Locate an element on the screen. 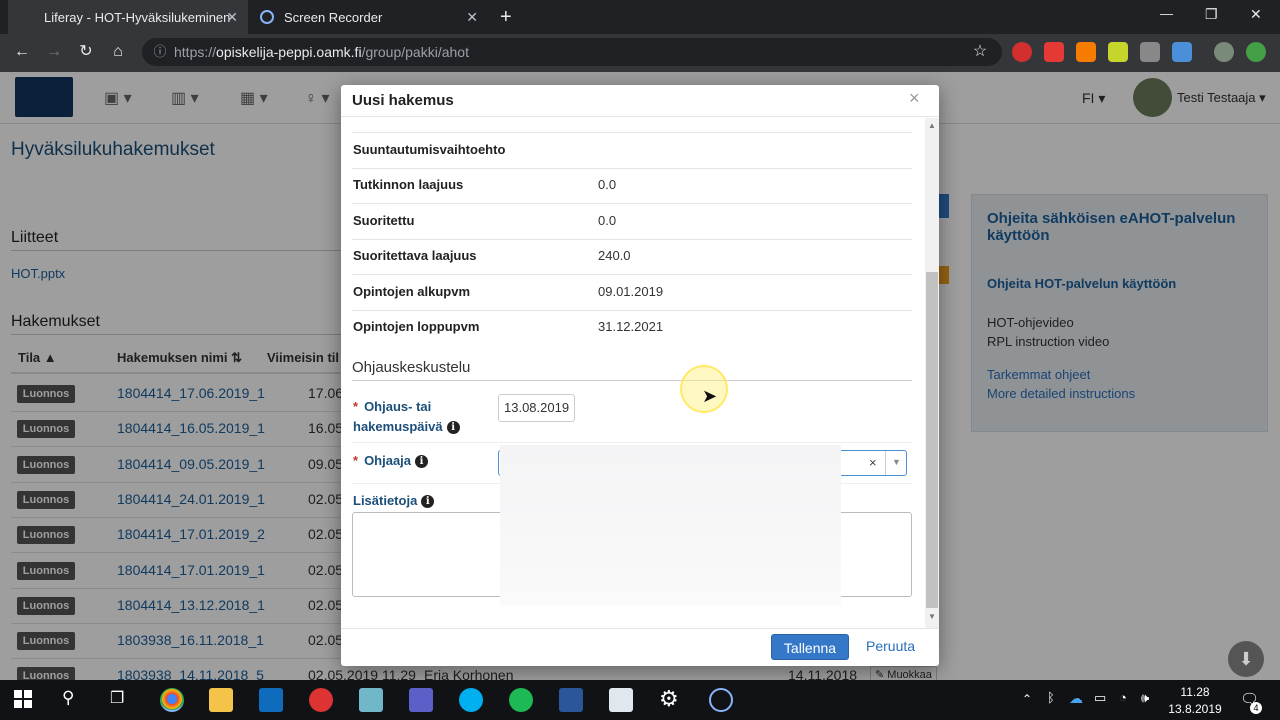 The image size is (1280, 720). cancel-button: Peruuta is located at coordinates (890, 646).